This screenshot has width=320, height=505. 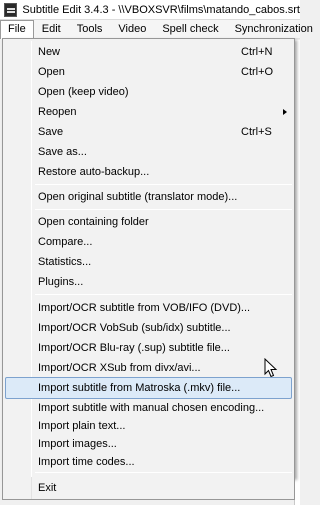 What do you see at coordinates (17, 29) in the screenshot?
I see `menu-file: File` at bounding box center [17, 29].